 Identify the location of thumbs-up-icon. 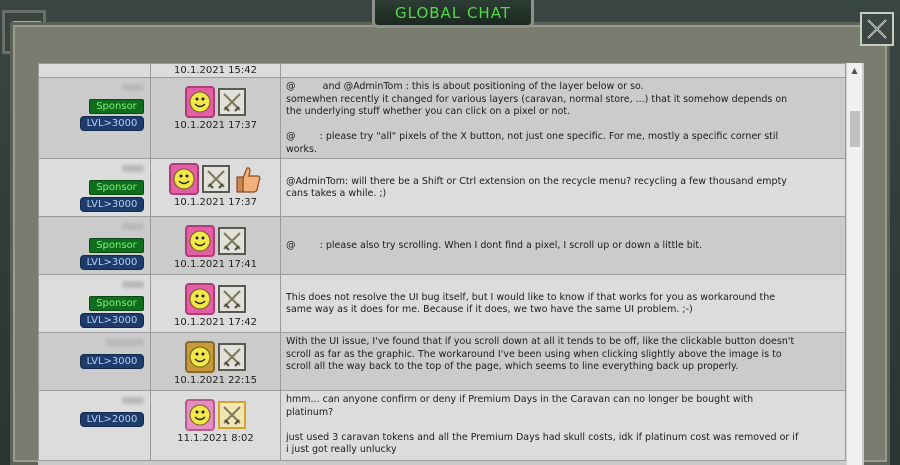
(247, 180).